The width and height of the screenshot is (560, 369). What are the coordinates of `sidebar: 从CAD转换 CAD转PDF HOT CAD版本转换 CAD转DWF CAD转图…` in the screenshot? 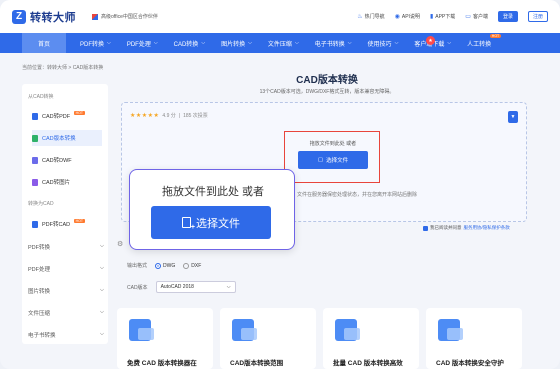 It's located at (65, 214).